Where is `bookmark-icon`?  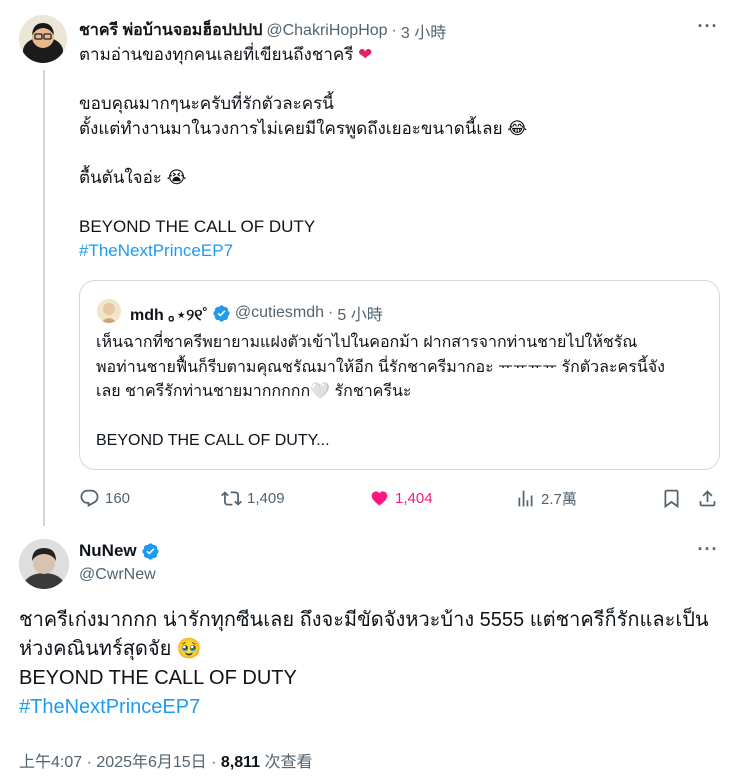 bookmark-icon is located at coordinates (671, 498).